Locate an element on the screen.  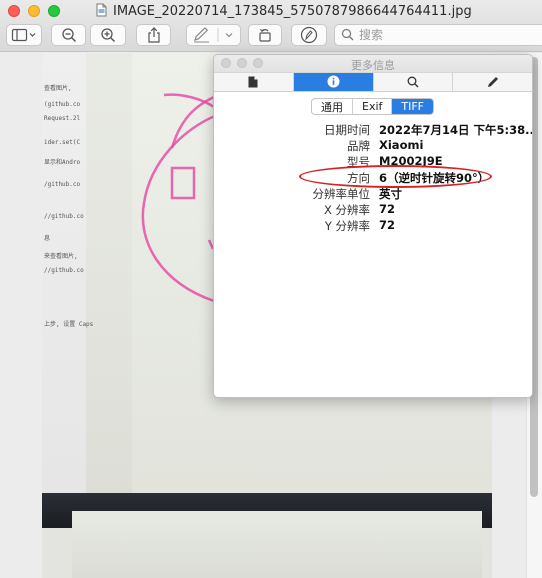
pen-icon is located at coordinates (214, 35).